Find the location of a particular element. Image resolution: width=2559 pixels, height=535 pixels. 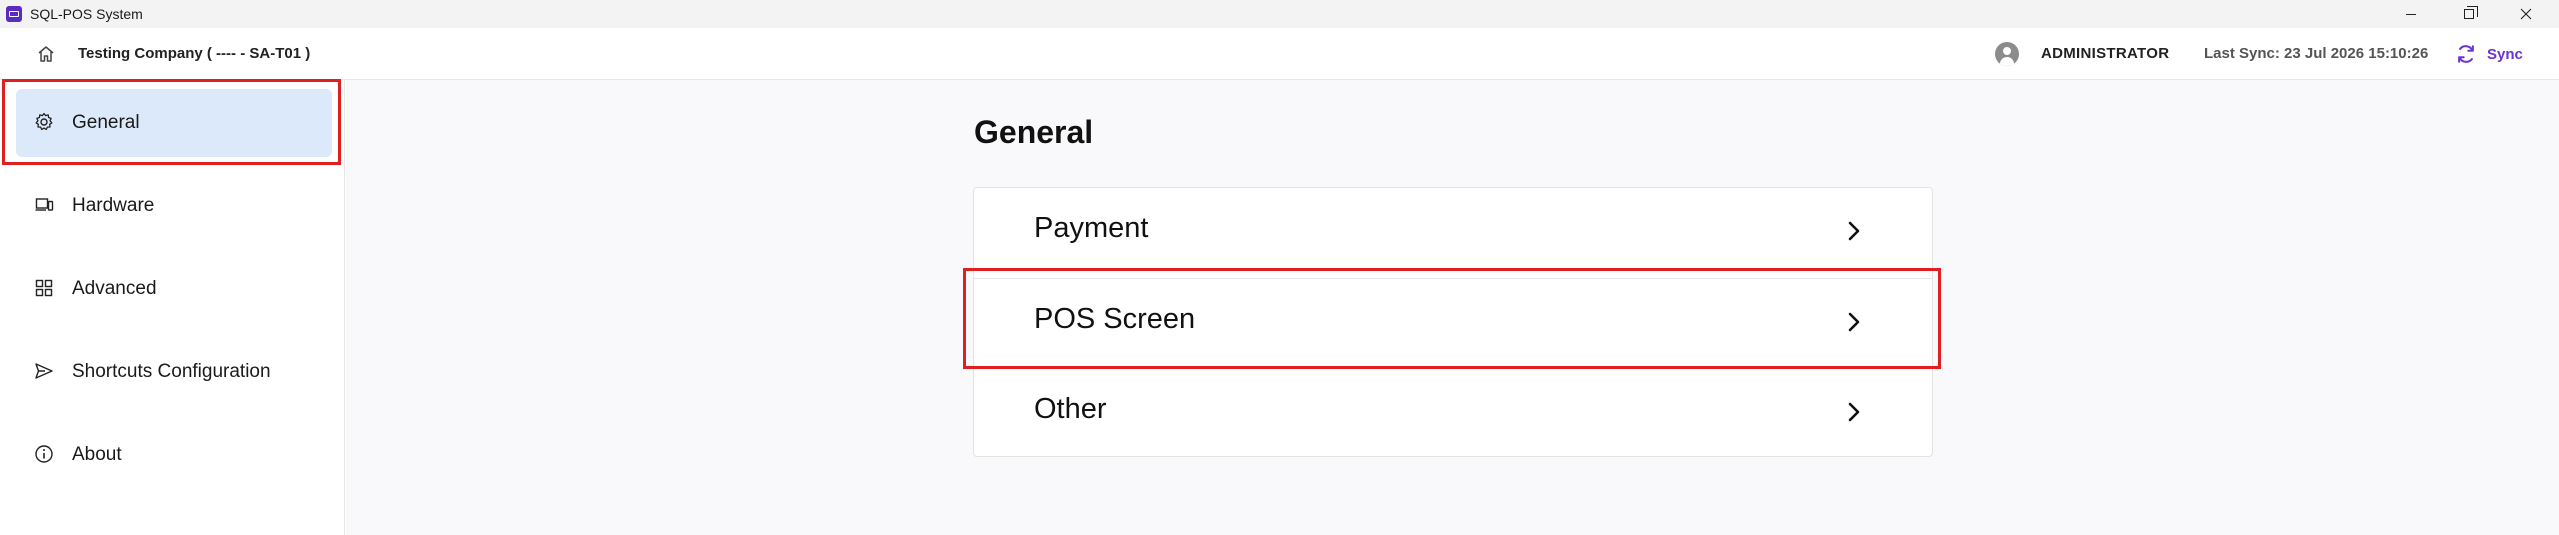

minimize-button is located at coordinates (2411, 14).